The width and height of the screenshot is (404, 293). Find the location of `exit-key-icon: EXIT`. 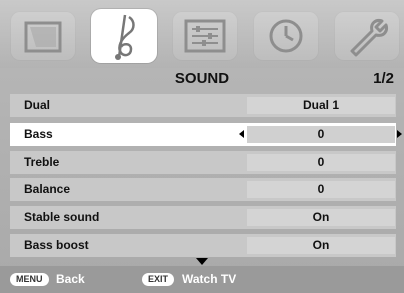

exit-key-icon: EXIT is located at coordinates (158, 279).